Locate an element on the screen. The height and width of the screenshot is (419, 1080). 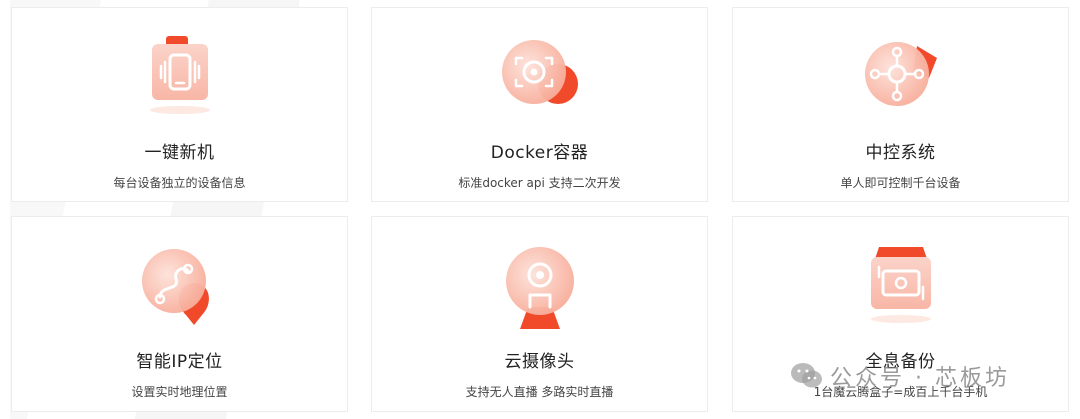
phone-device-icon is located at coordinates (179, 75).